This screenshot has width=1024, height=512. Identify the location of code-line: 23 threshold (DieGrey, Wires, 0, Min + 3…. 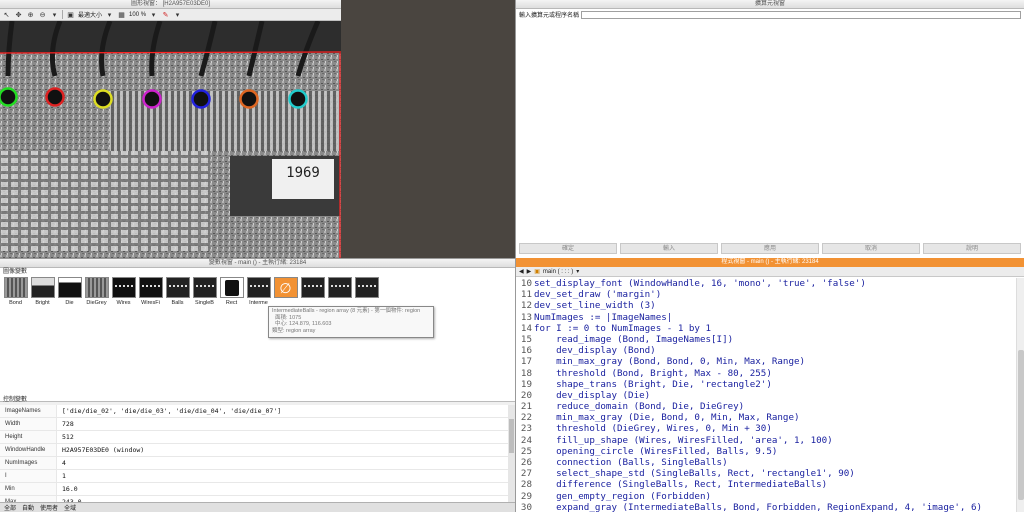
(766, 428).